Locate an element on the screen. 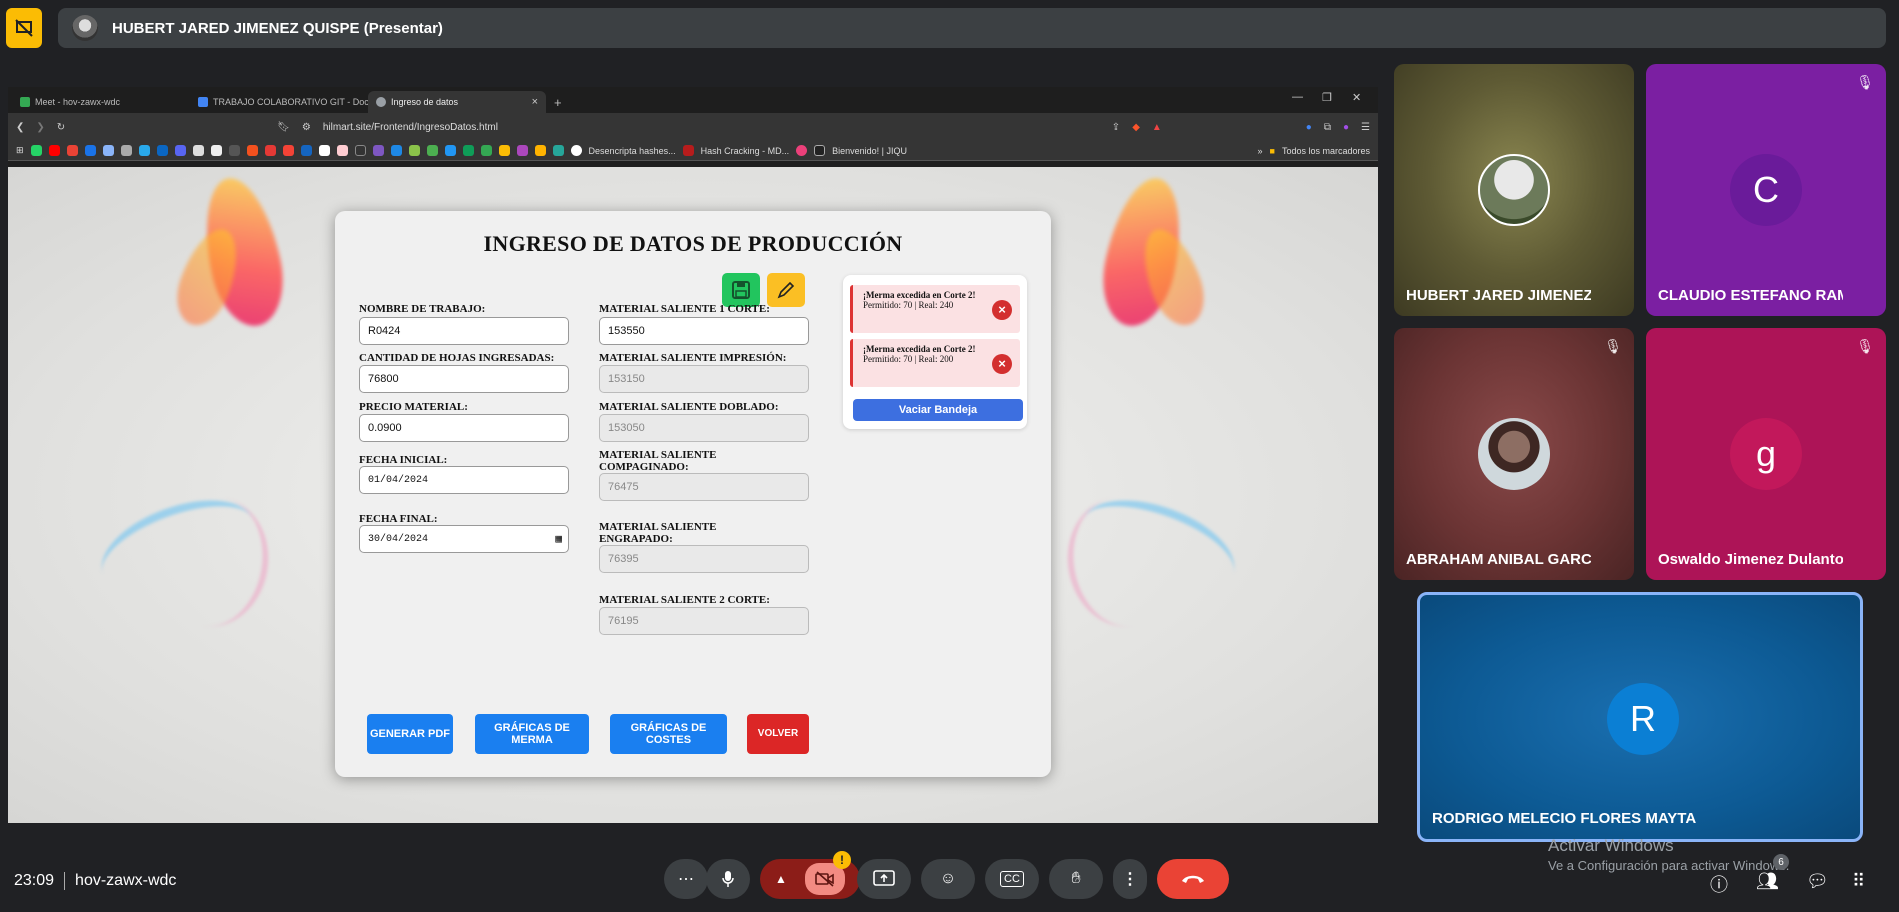  whatsapp-icon is located at coordinates (36, 150).